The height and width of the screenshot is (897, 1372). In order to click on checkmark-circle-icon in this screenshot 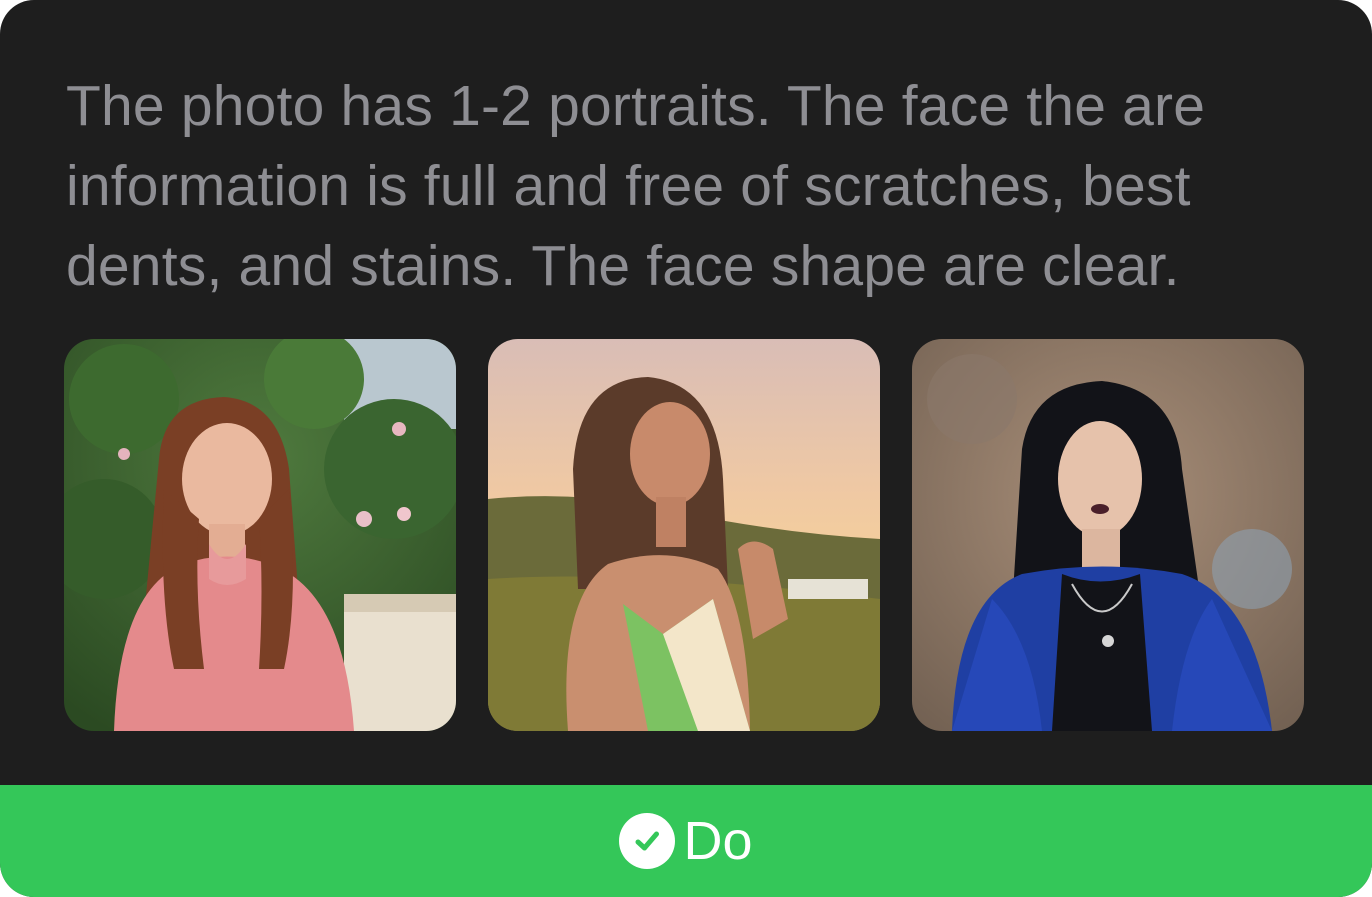, I will do `click(647, 841)`.